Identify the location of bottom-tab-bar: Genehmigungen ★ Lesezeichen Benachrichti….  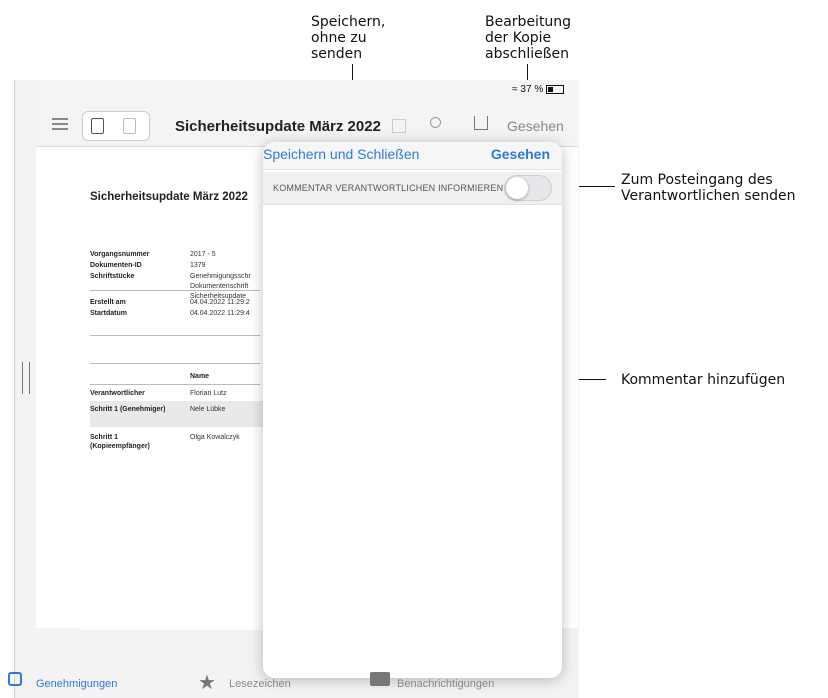
(289, 685).